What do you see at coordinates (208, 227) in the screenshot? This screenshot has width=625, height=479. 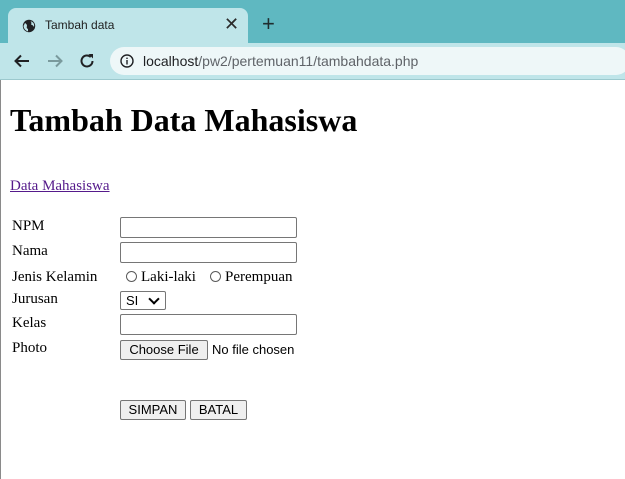 I see `npm-input` at bounding box center [208, 227].